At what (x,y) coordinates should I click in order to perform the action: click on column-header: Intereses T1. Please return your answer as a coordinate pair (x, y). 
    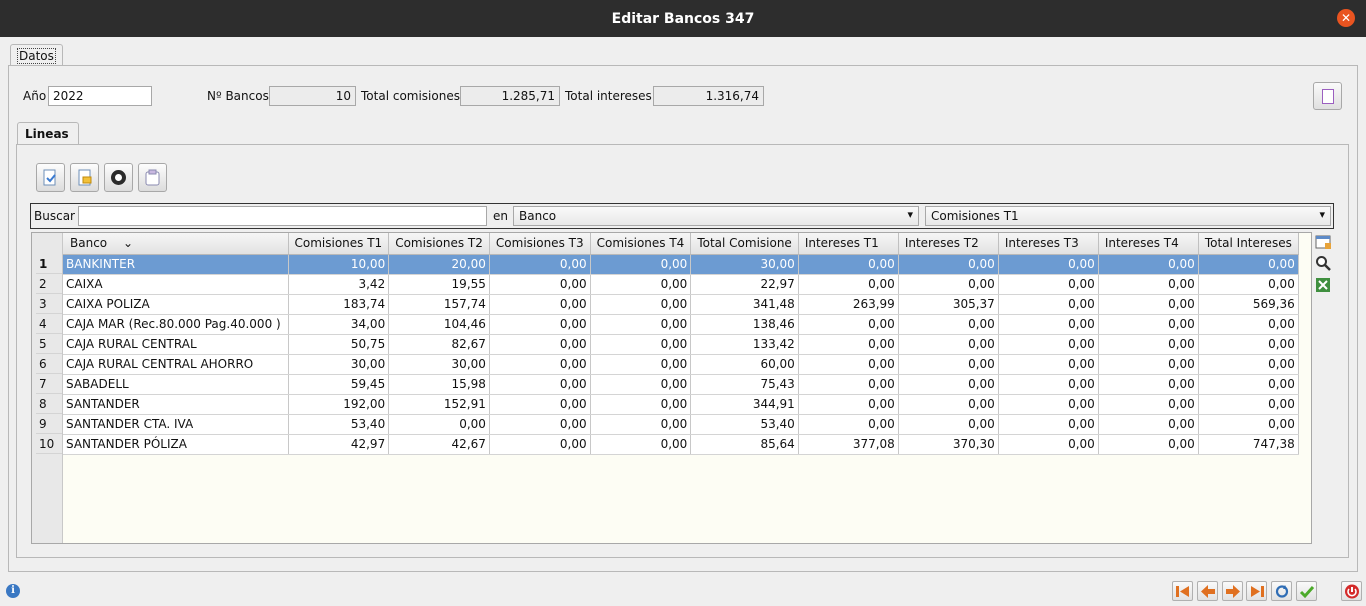
    Looking at the image, I should click on (848, 244).